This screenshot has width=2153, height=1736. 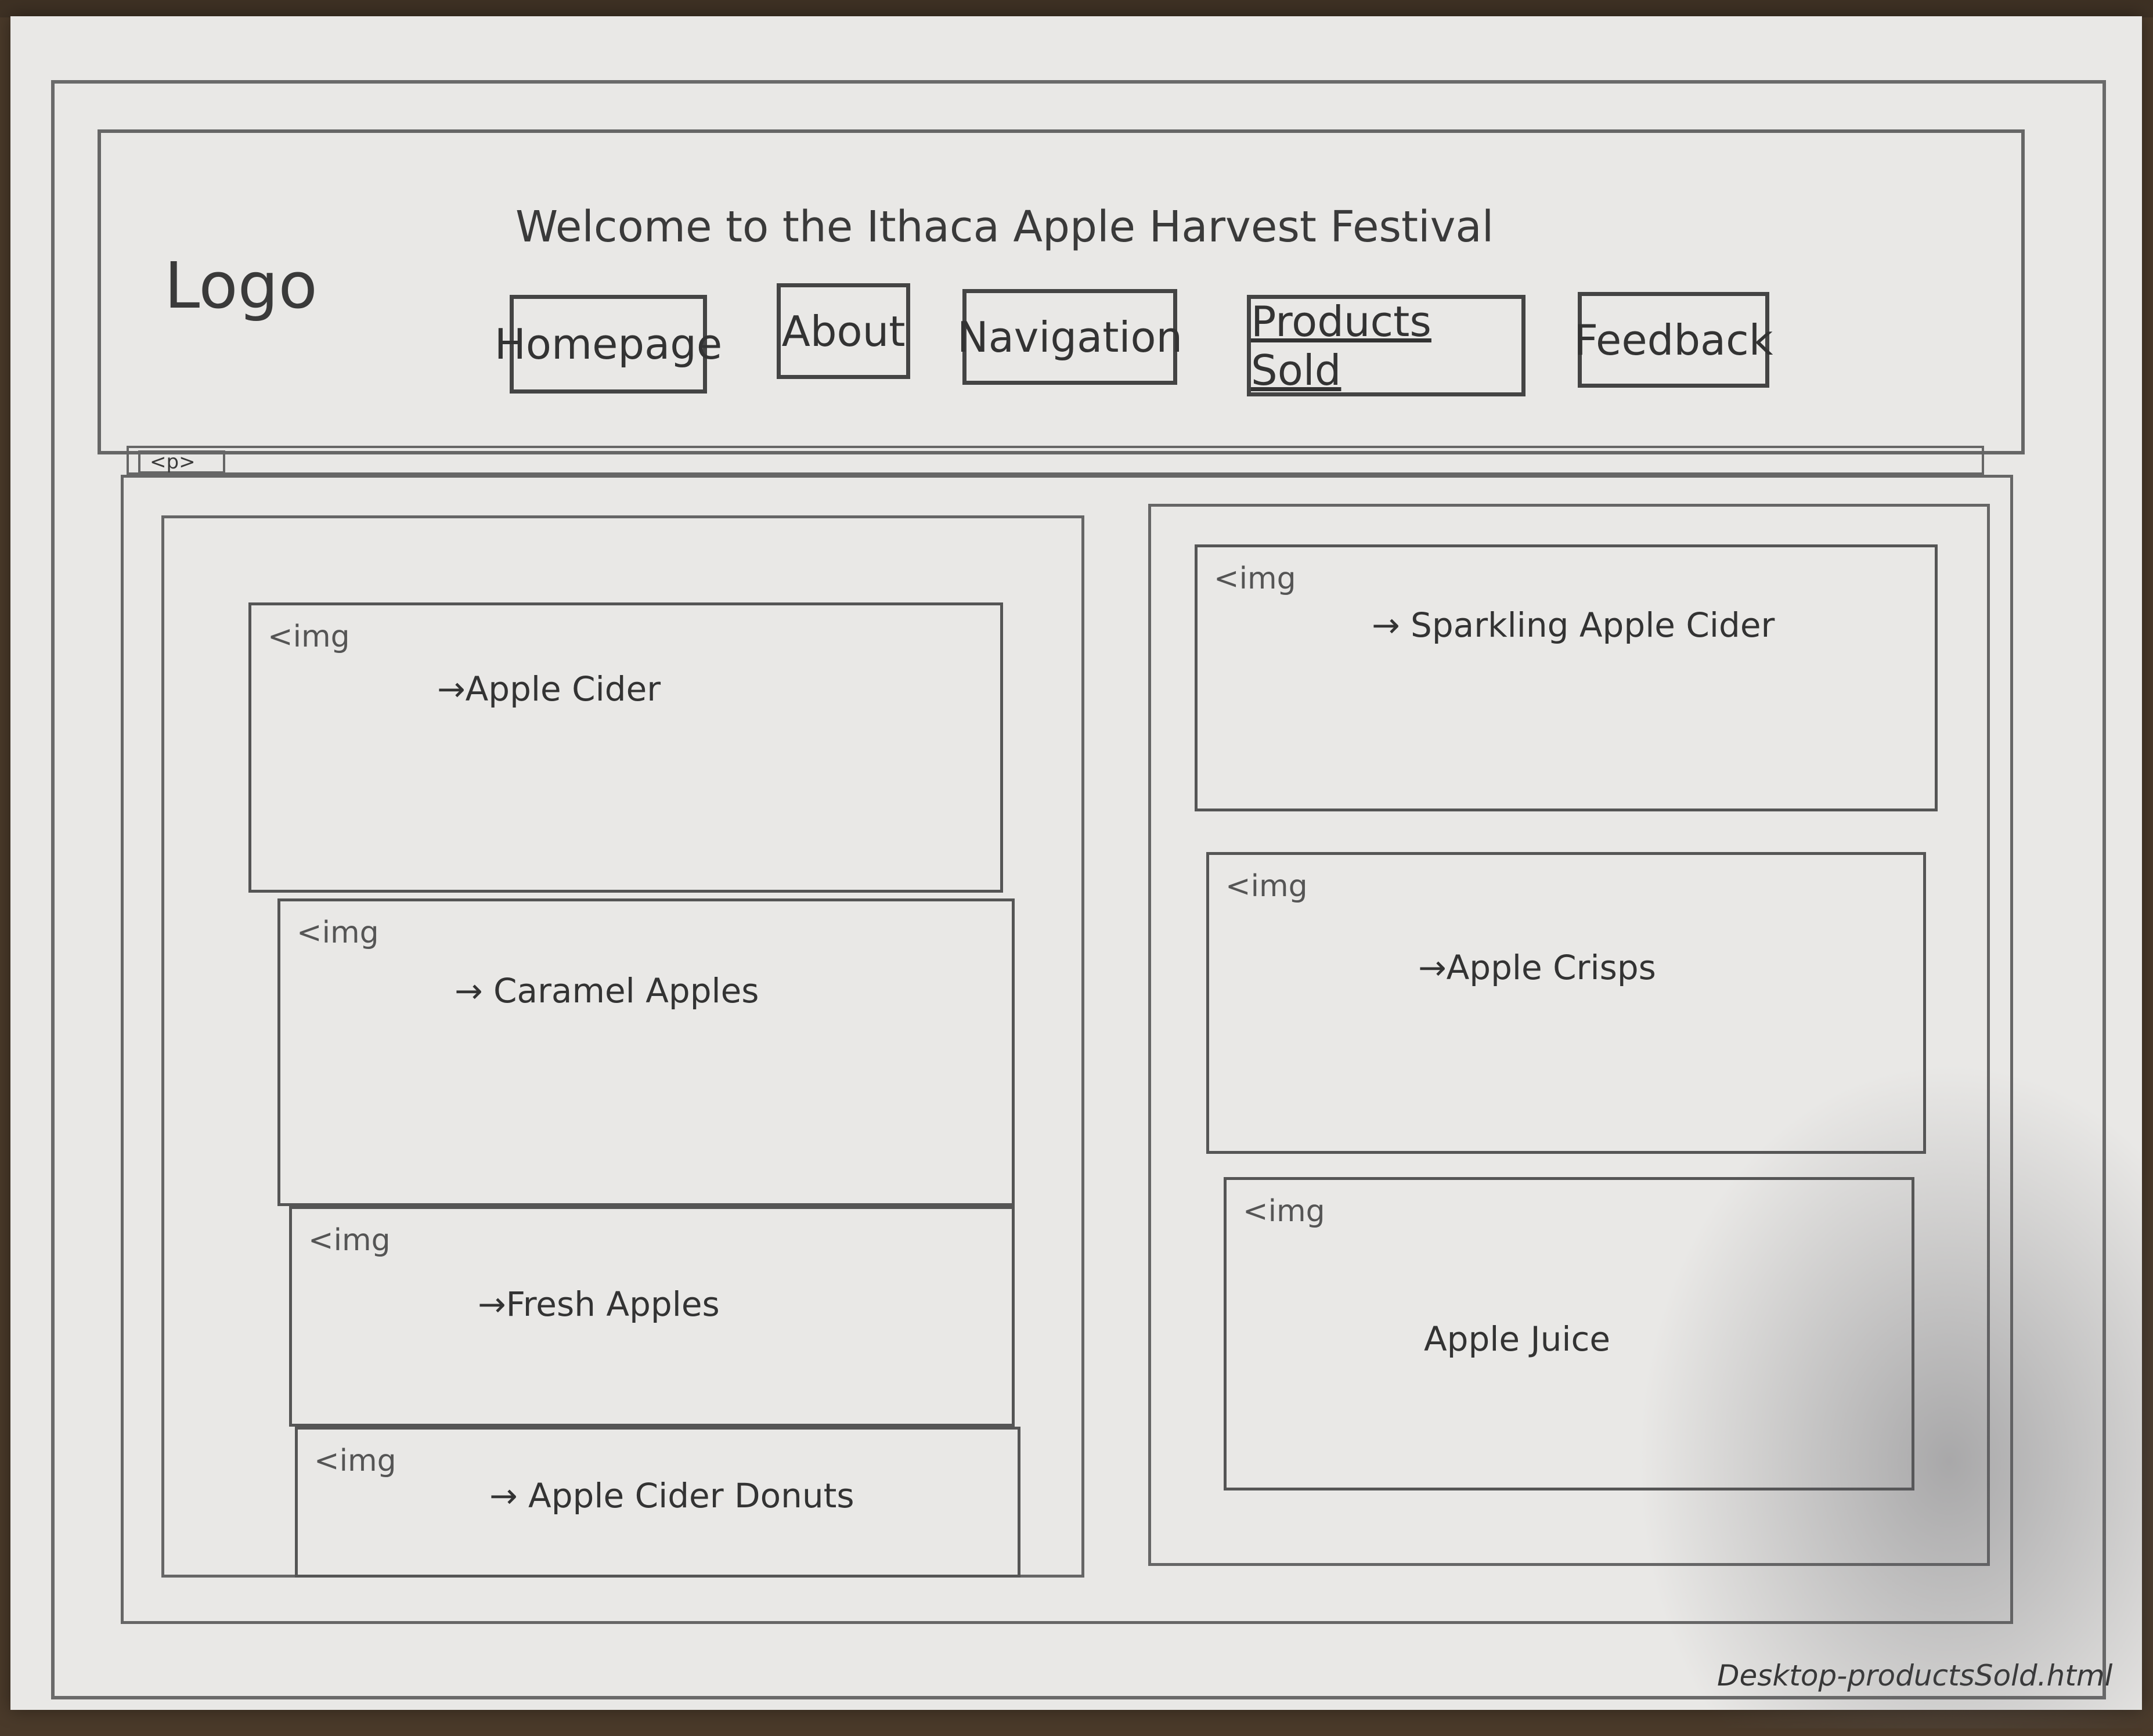 What do you see at coordinates (608, 344) in the screenshot?
I see `nav-homepage-button: Homepage` at bounding box center [608, 344].